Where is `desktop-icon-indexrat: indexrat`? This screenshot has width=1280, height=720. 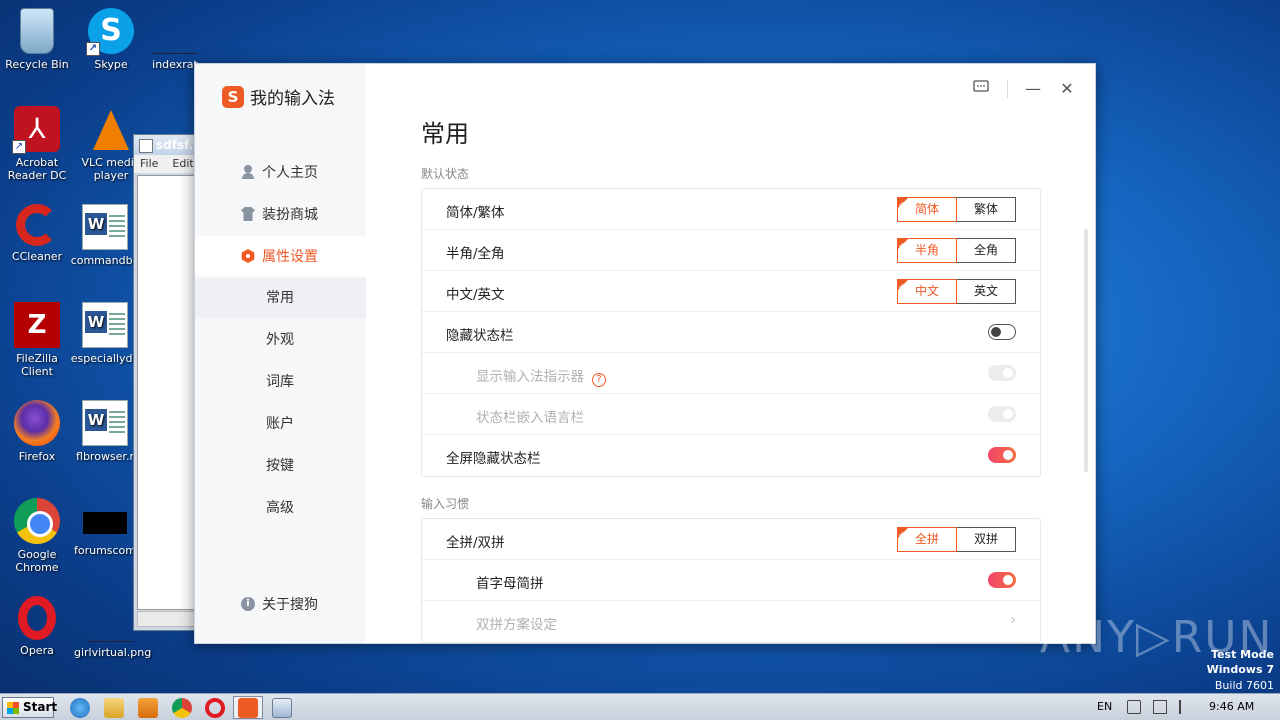
desktop-icon-indexrat: indexrat is located at coordinates (175, 39).